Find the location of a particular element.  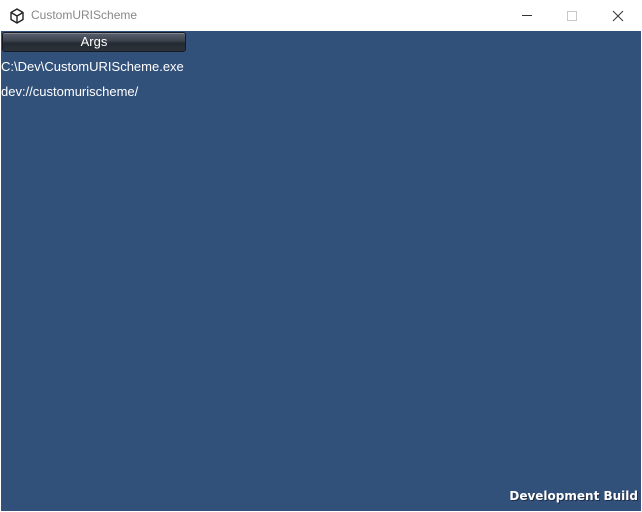

window-title: CustomURIScheme is located at coordinates (84, 15).